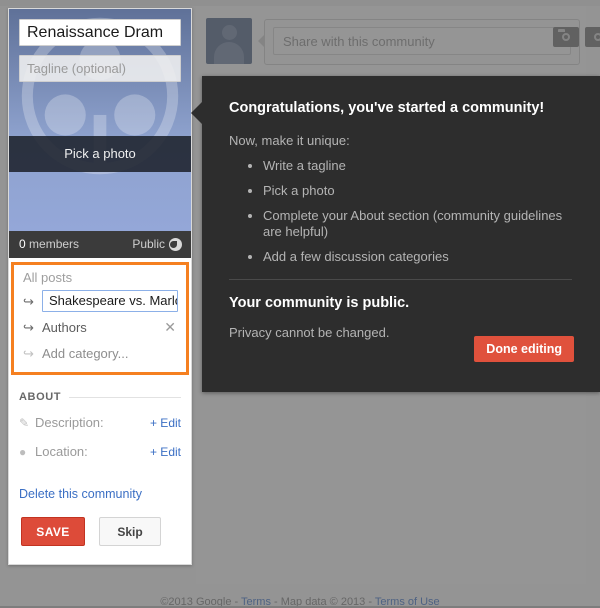 The height and width of the screenshot is (608, 600). Describe the element at coordinates (100, 278) in the screenshot. I see `category-all-posts: All posts` at that location.